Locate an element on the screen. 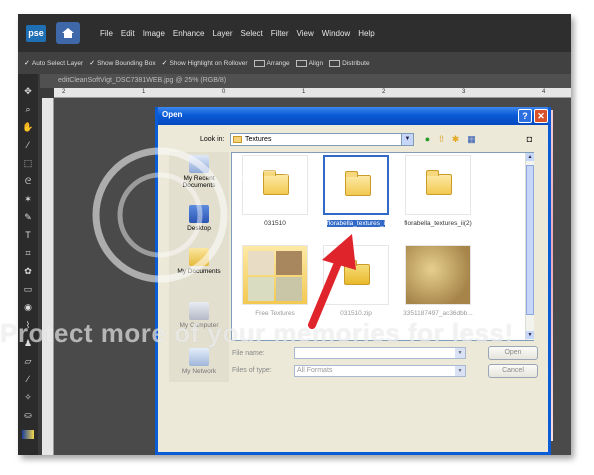 The image size is (594, 475). place-my-network: My Network is located at coordinates (199, 361).